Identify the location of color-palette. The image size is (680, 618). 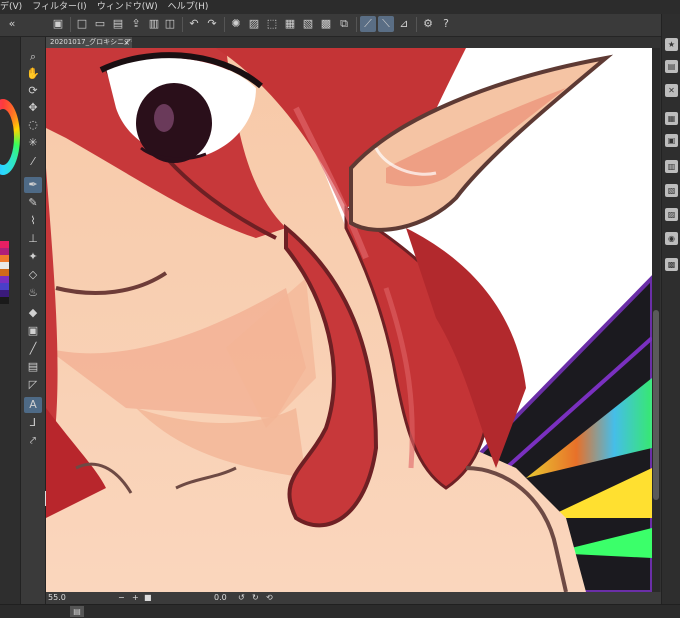
(4, 274).